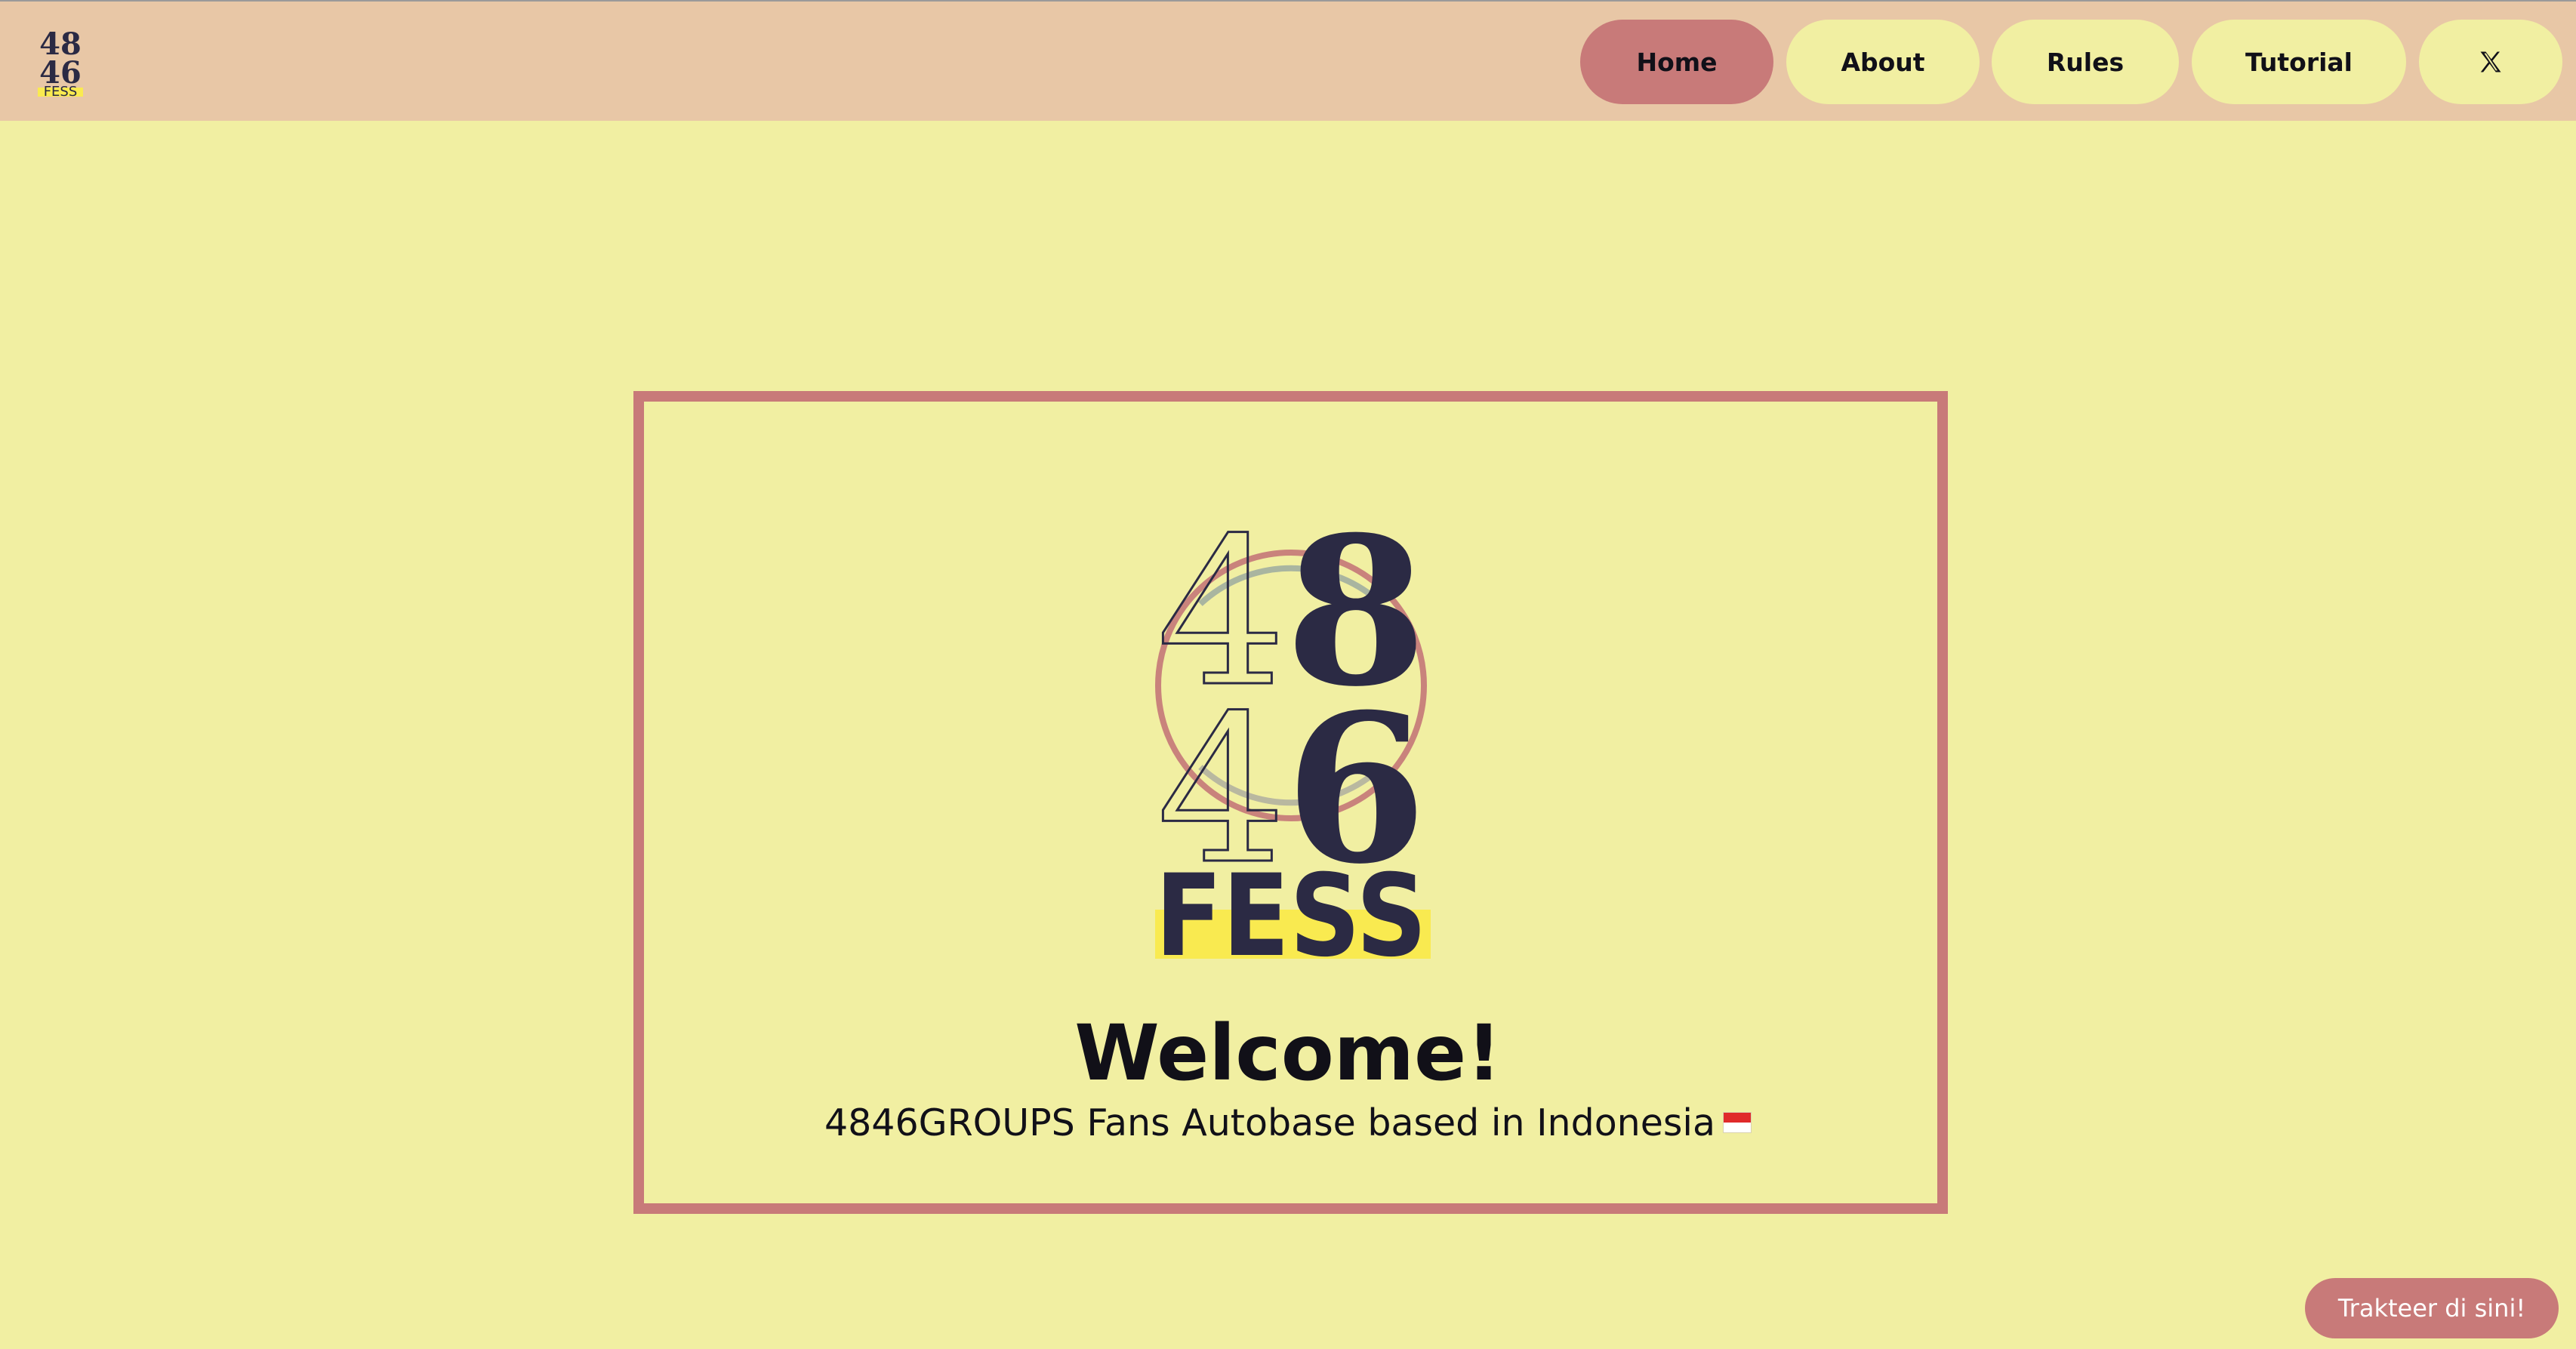 The width and height of the screenshot is (2576, 1349). What do you see at coordinates (1288, 1053) in the screenshot?
I see `page-title: Welcome!` at bounding box center [1288, 1053].